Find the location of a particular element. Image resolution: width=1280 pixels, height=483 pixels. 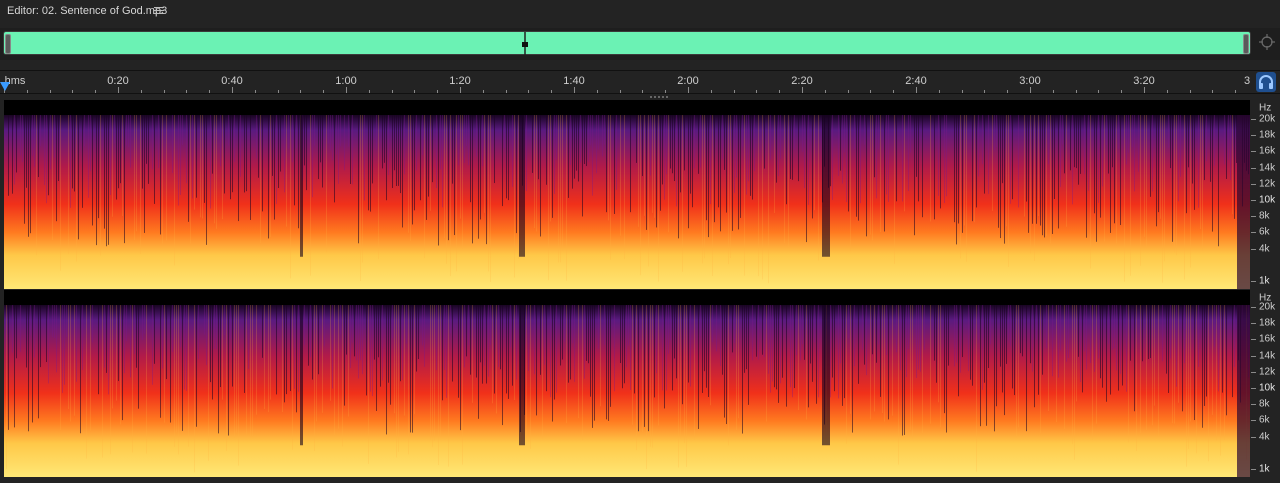

ruler-tick-label: 1:40 is located at coordinates (574, 81).